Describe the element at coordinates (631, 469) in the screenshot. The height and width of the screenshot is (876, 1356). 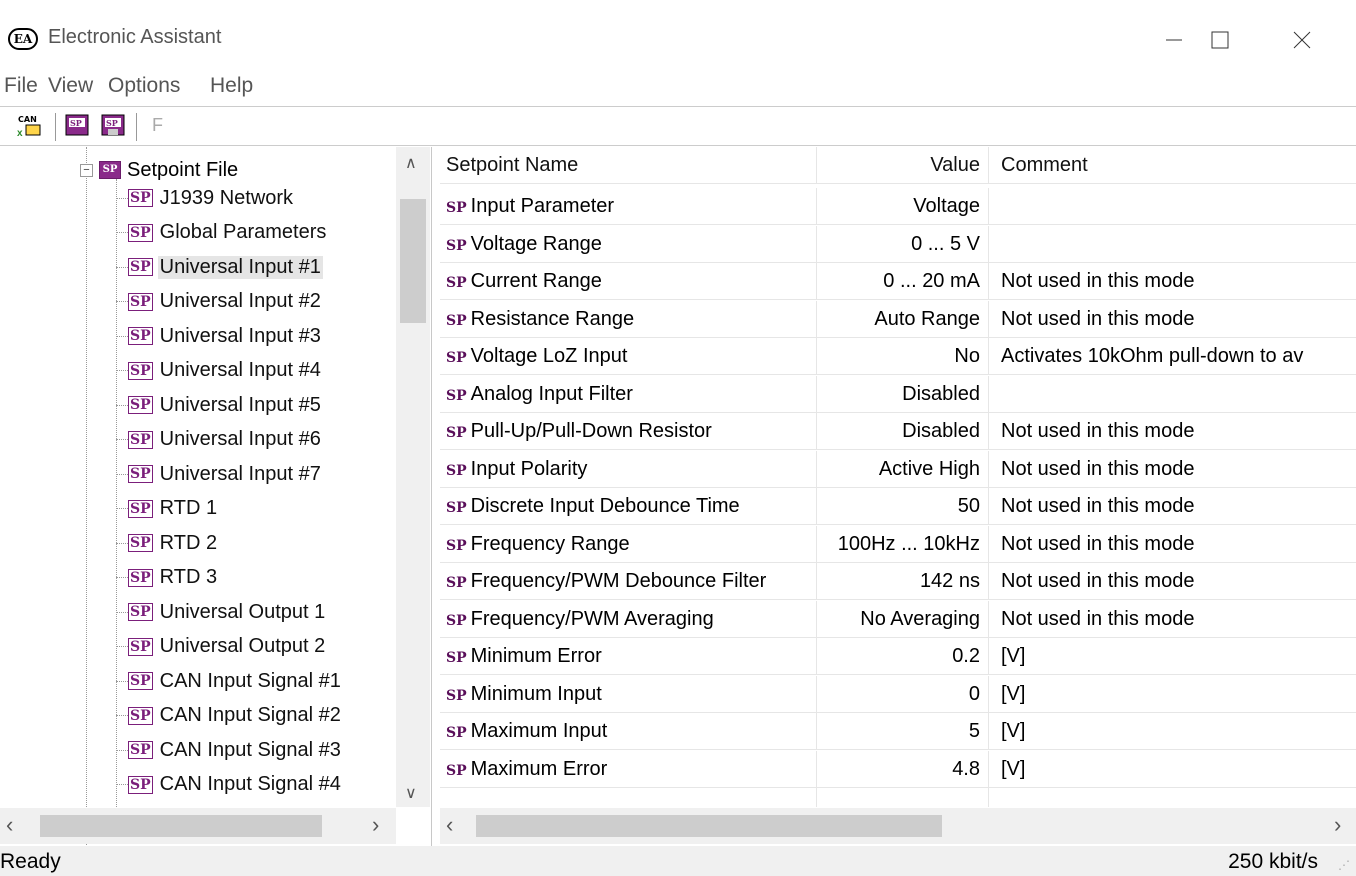
I see `setpoint-name-cell: SP Input Polarity` at that location.